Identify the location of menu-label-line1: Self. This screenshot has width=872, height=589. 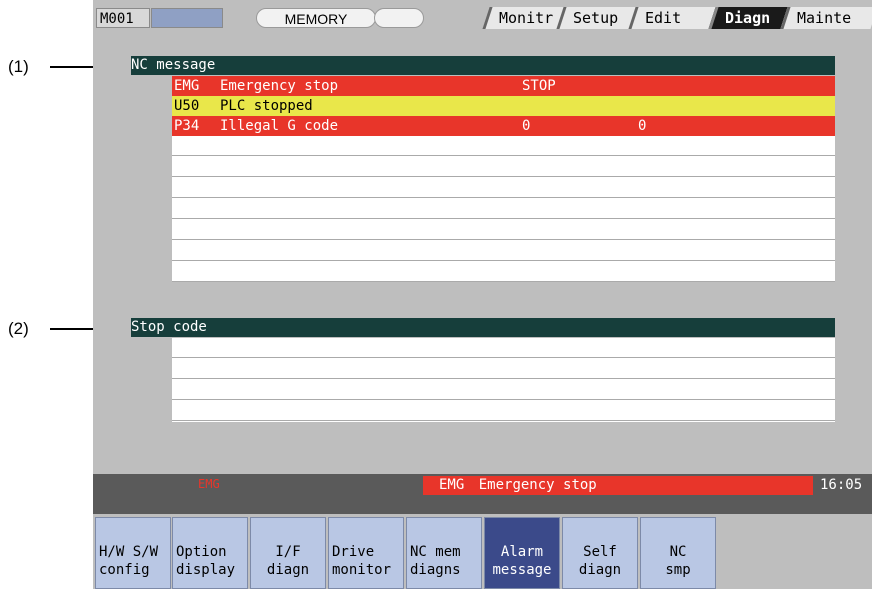
(600, 552).